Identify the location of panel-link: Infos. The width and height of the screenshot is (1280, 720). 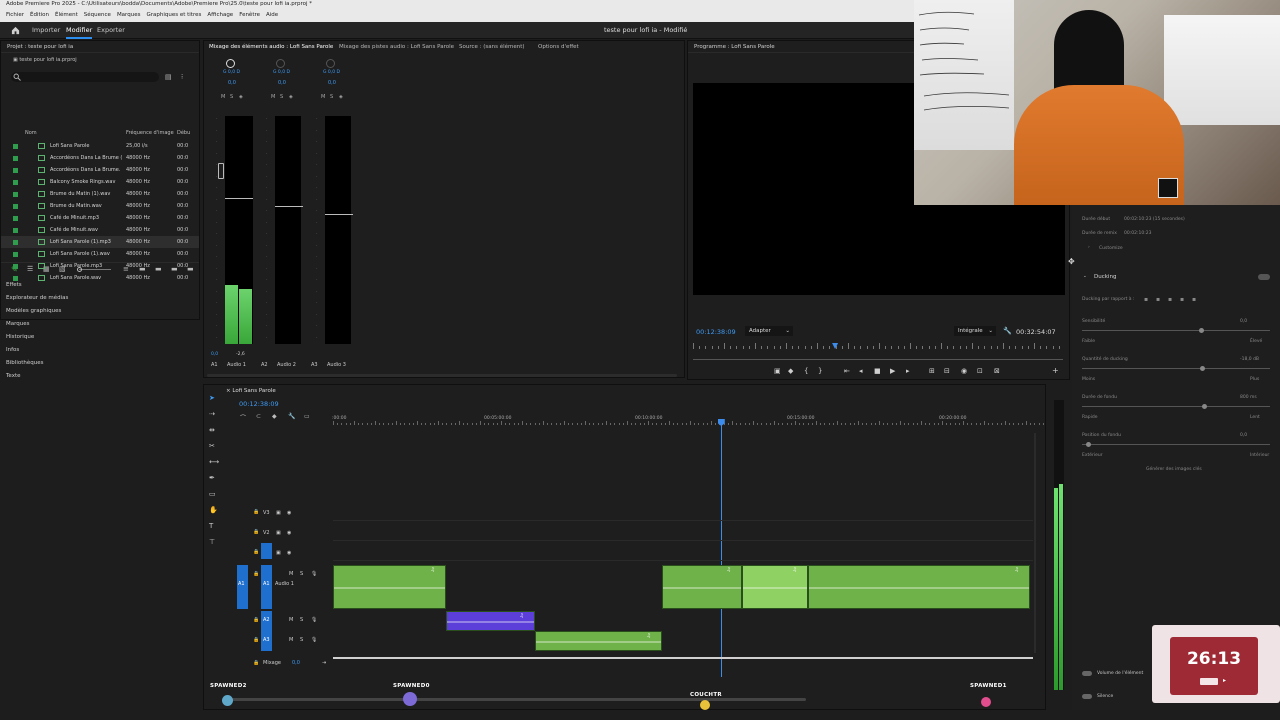
(12, 350).